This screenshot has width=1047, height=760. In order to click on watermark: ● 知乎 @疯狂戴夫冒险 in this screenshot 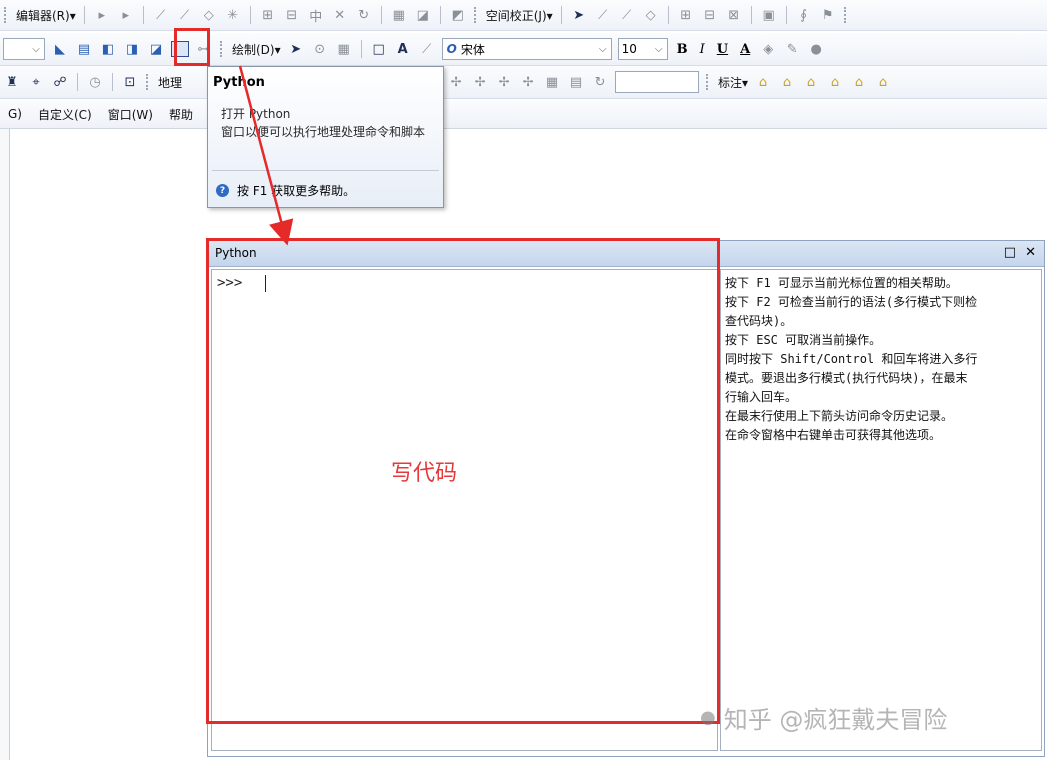, I will do `click(823, 717)`.